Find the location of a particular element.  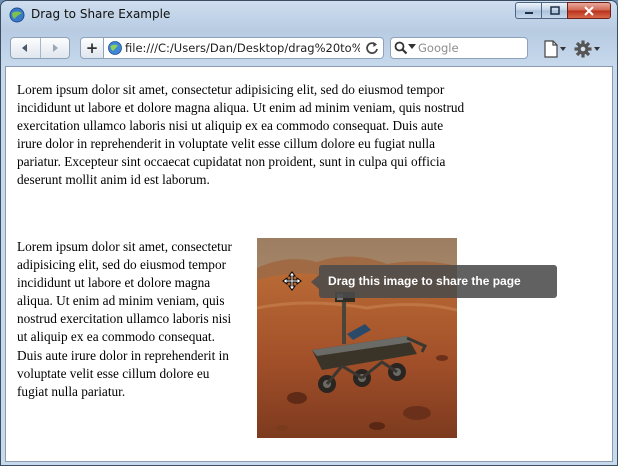

back-arrow-icon is located at coordinates (25, 48).